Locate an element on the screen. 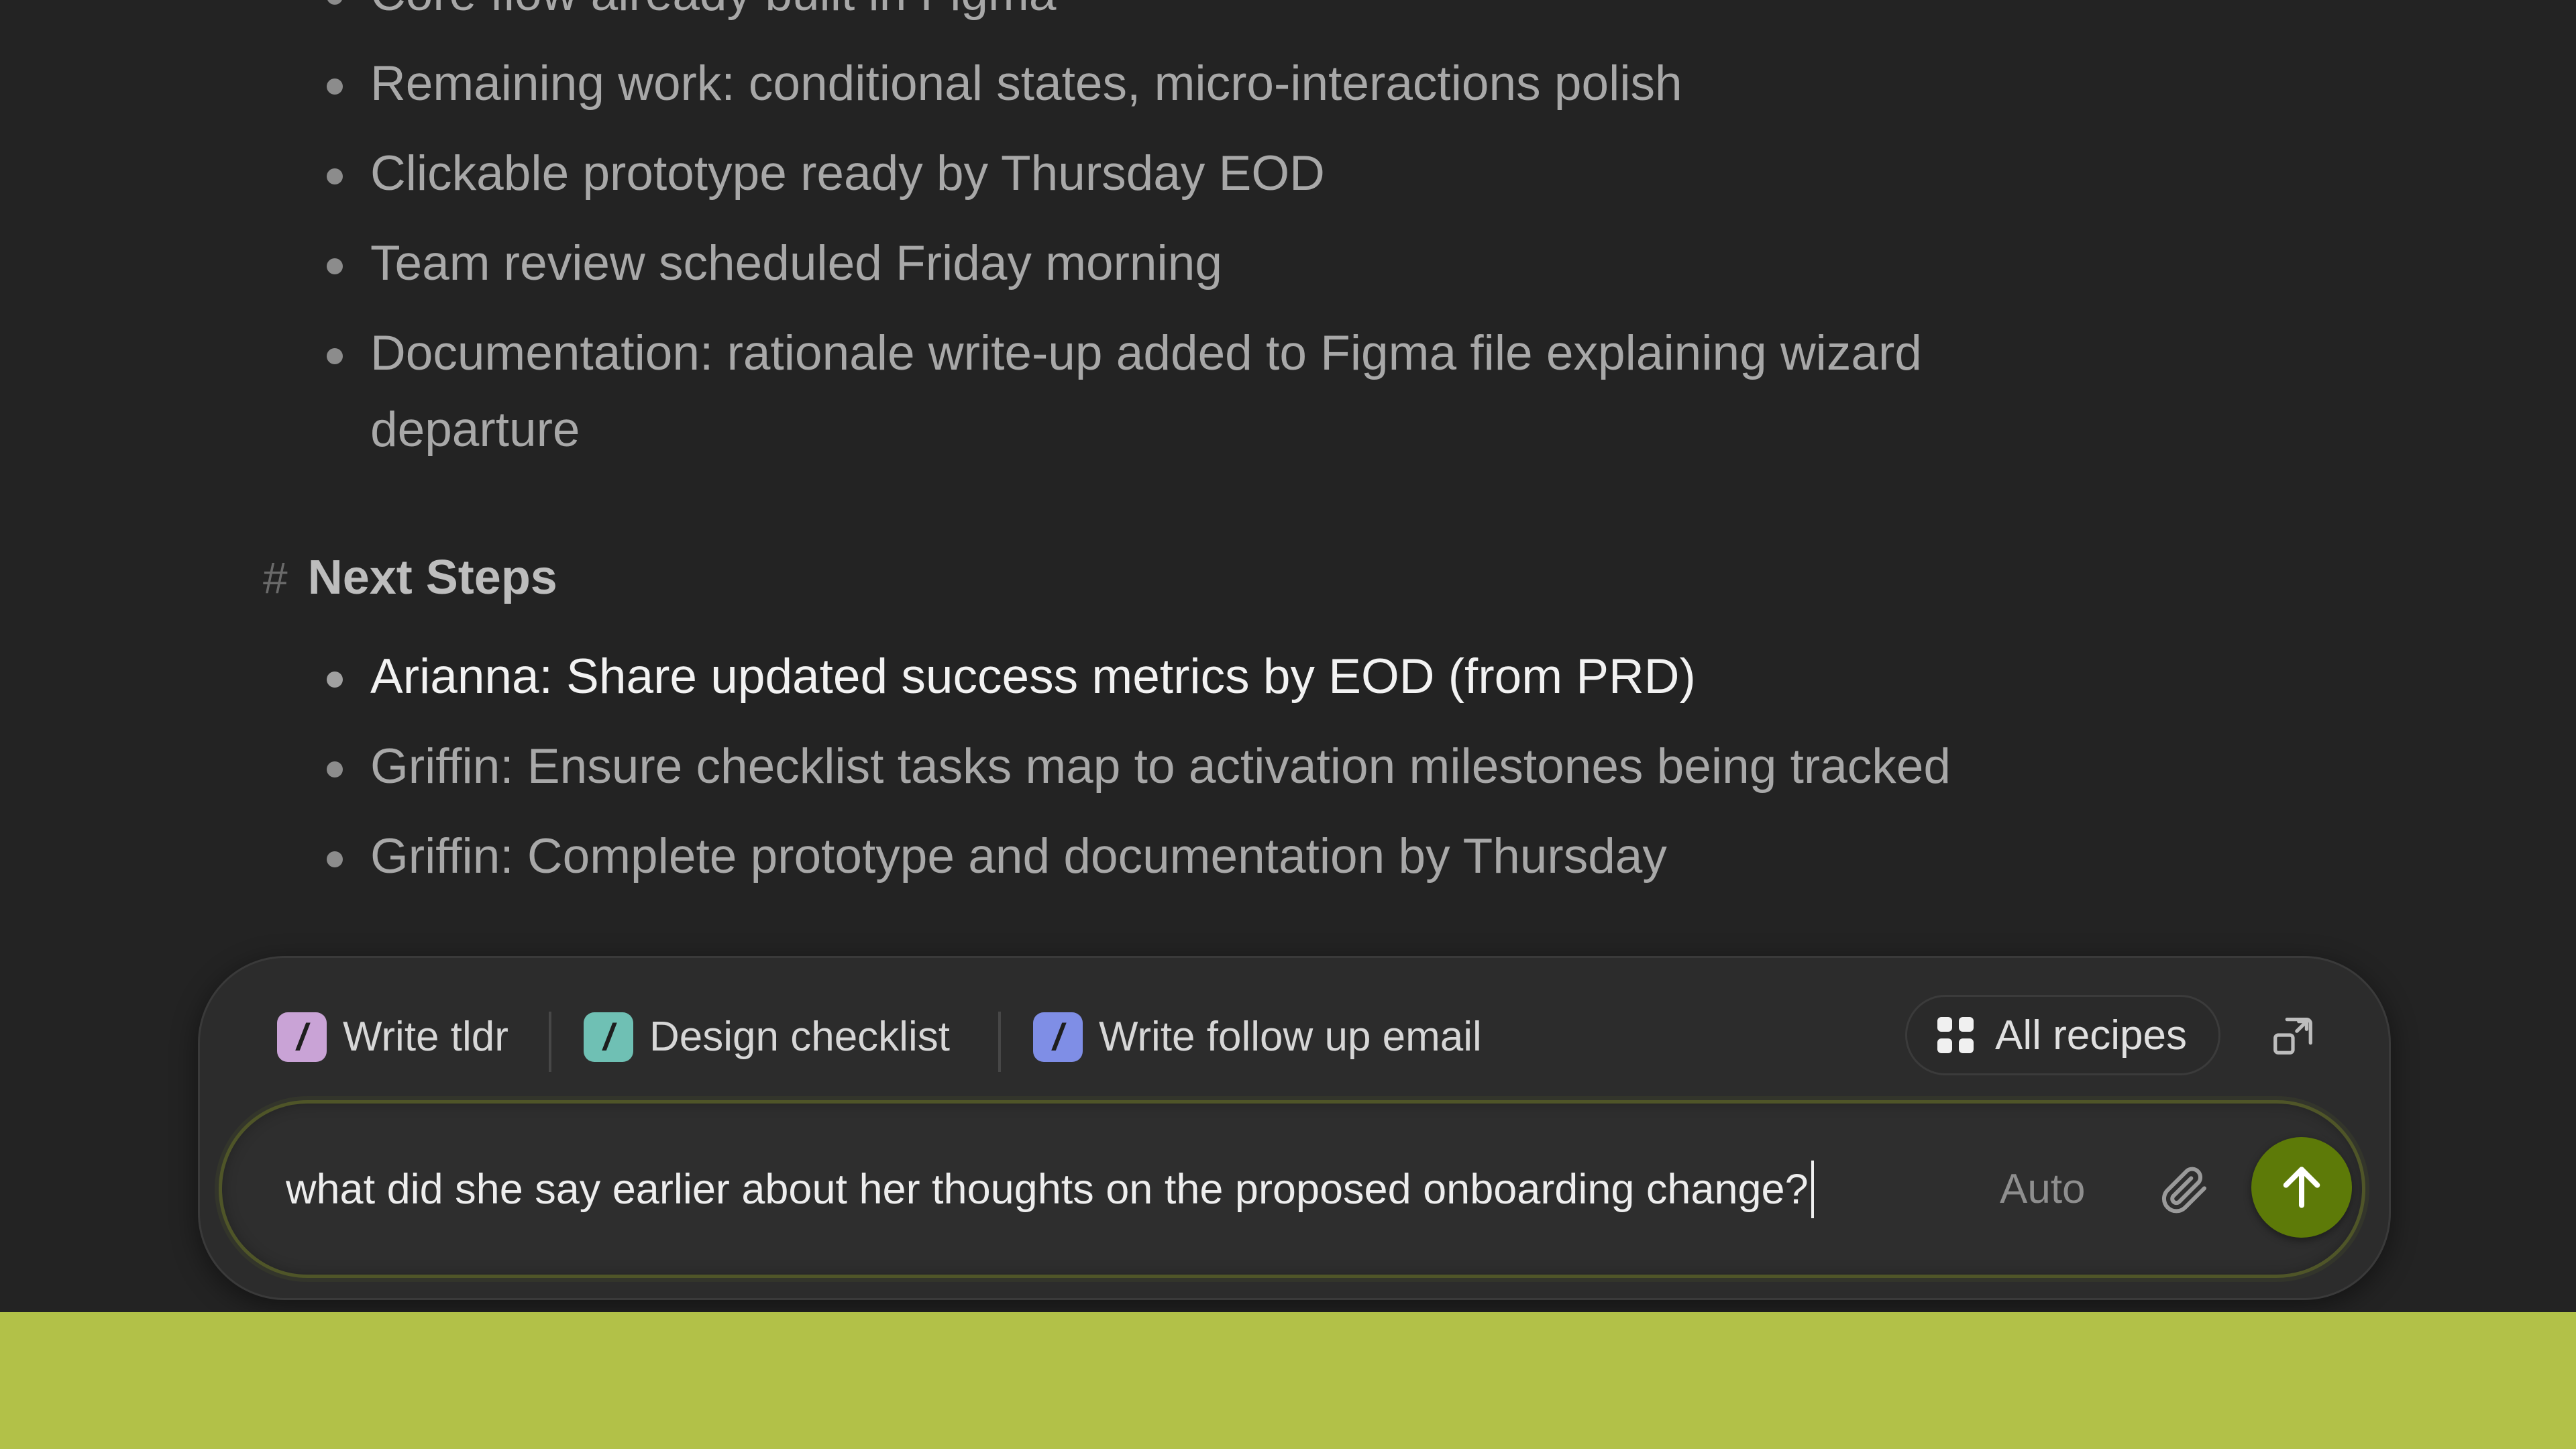  all-recipes-button: All recipes is located at coordinates (2062, 1035).